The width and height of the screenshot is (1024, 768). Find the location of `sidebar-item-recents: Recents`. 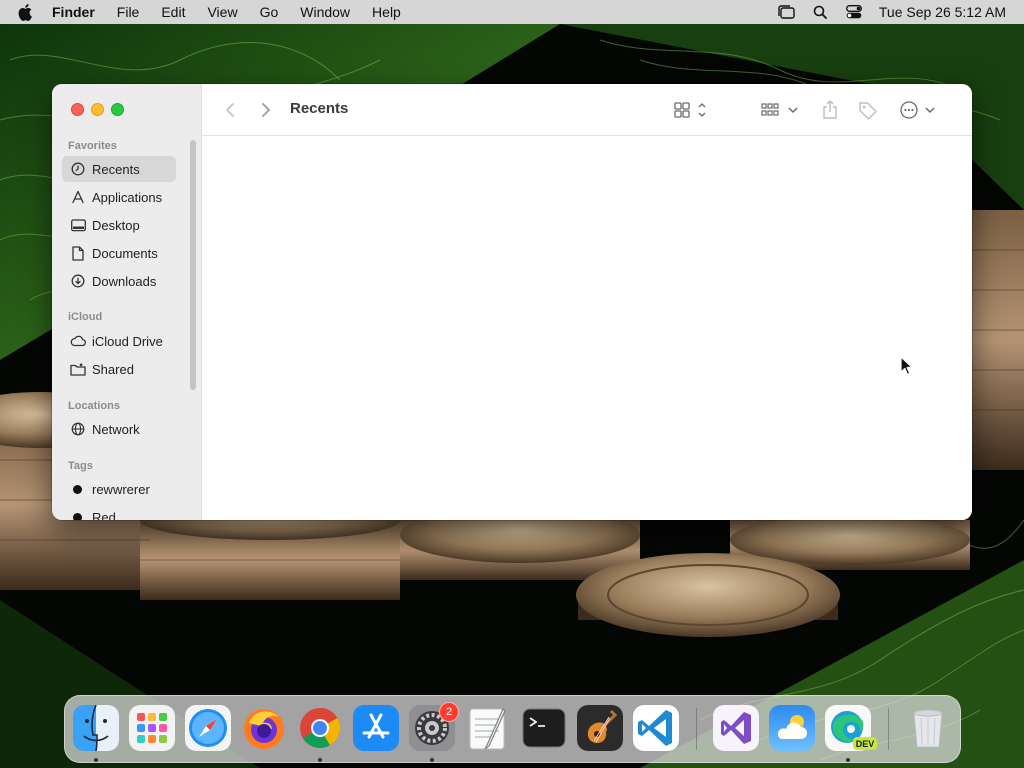

sidebar-item-recents: Recents is located at coordinates (119, 169).